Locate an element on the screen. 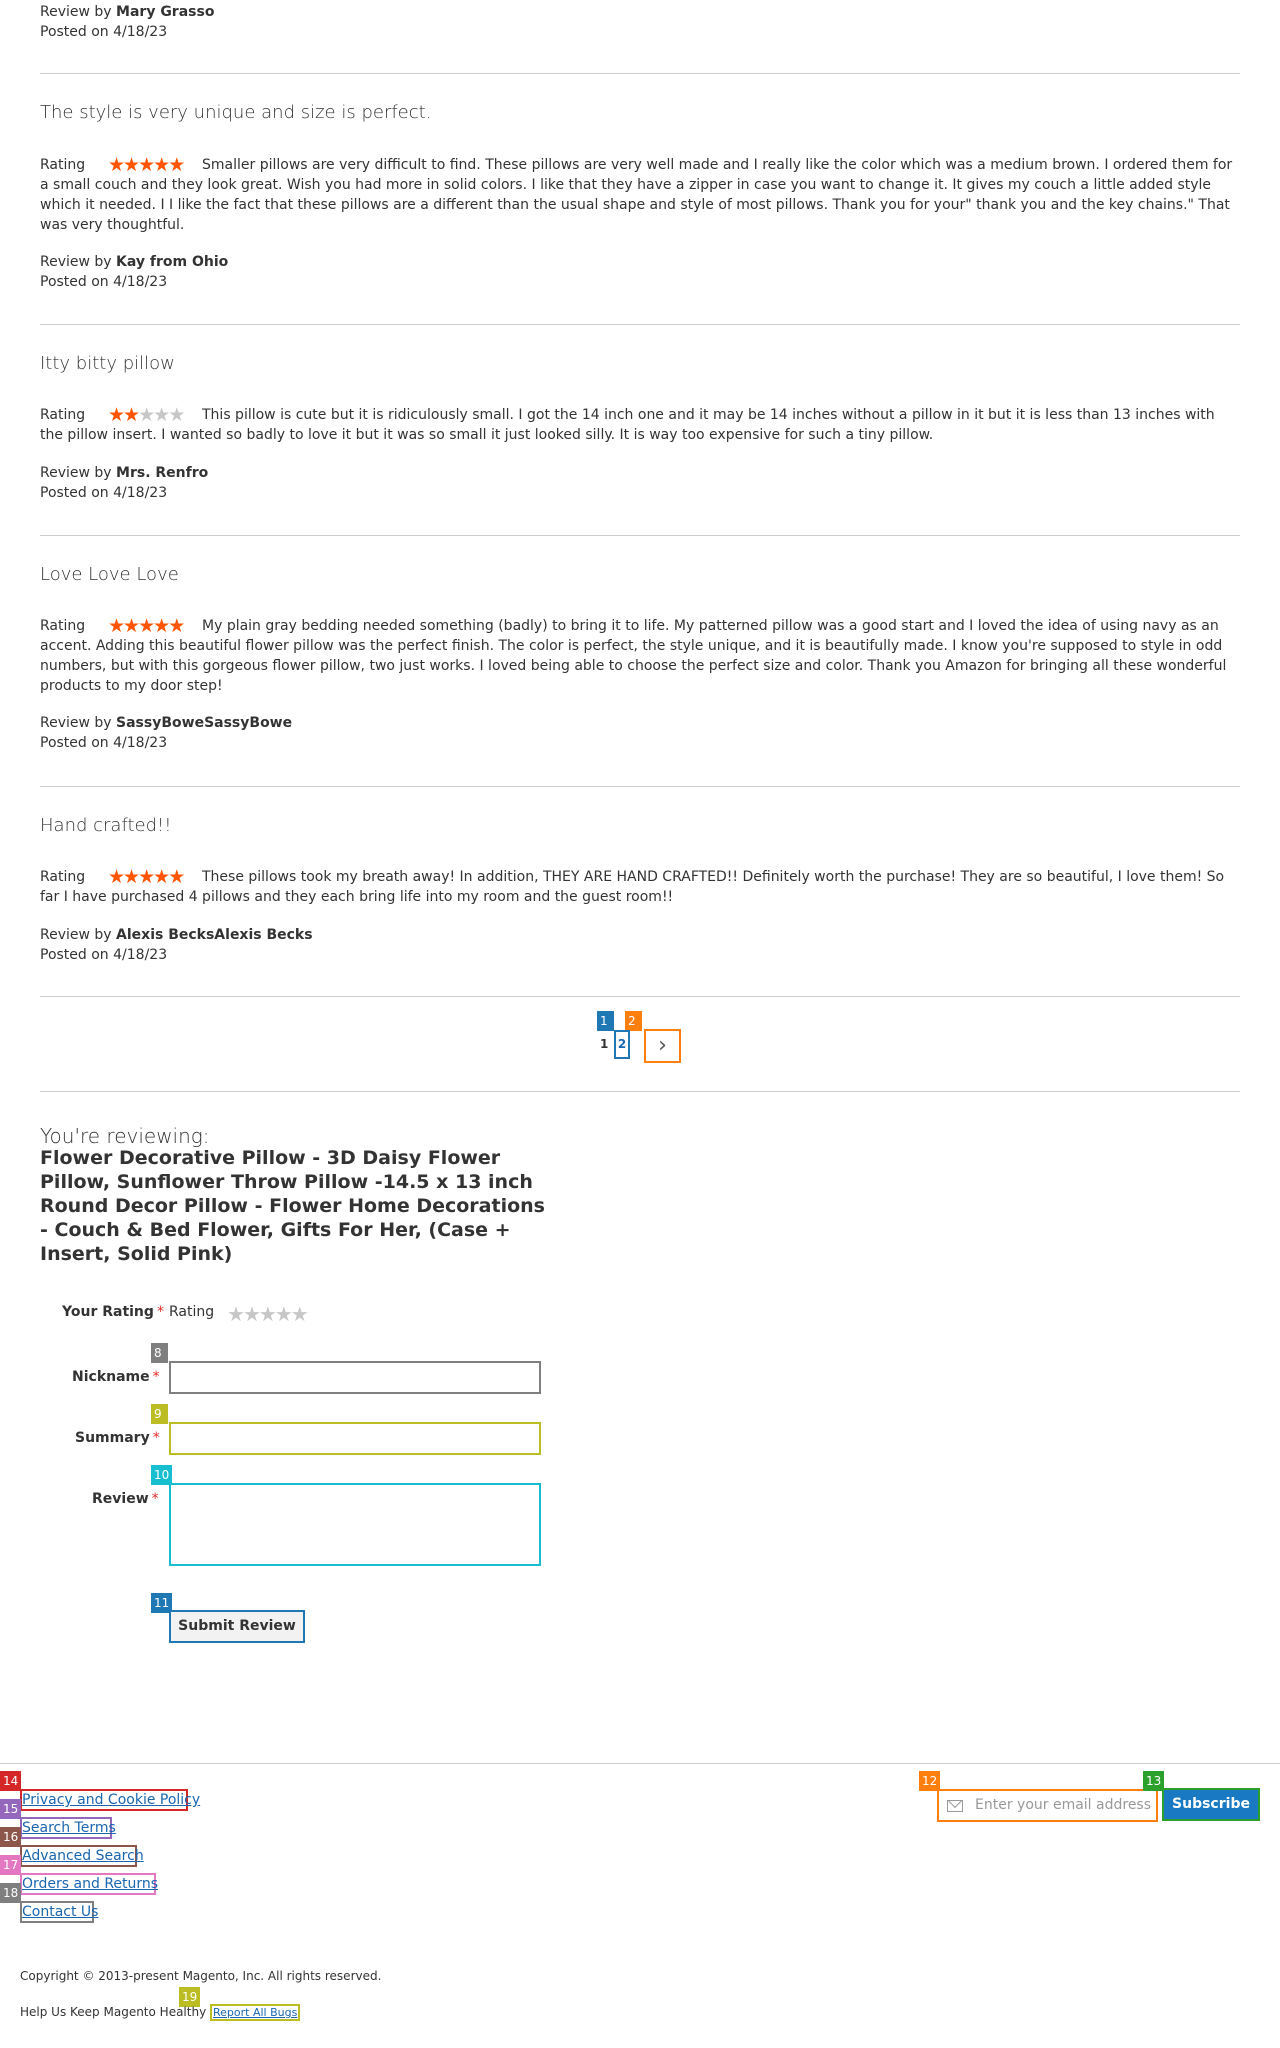 The height and width of the screenshot is (2048, 1280). review-meta: Review by Mrs. Renfro Posted on 4/18/23 is located at coordinates (124, 483).